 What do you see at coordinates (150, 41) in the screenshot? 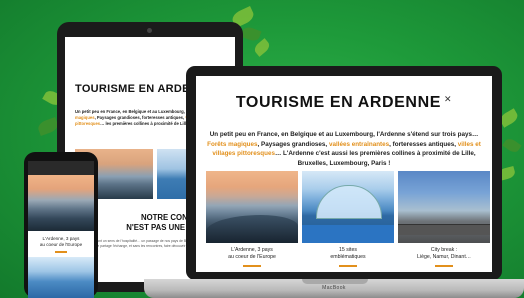
I see `tablet-status-bar` at bounding box center [150, 41].